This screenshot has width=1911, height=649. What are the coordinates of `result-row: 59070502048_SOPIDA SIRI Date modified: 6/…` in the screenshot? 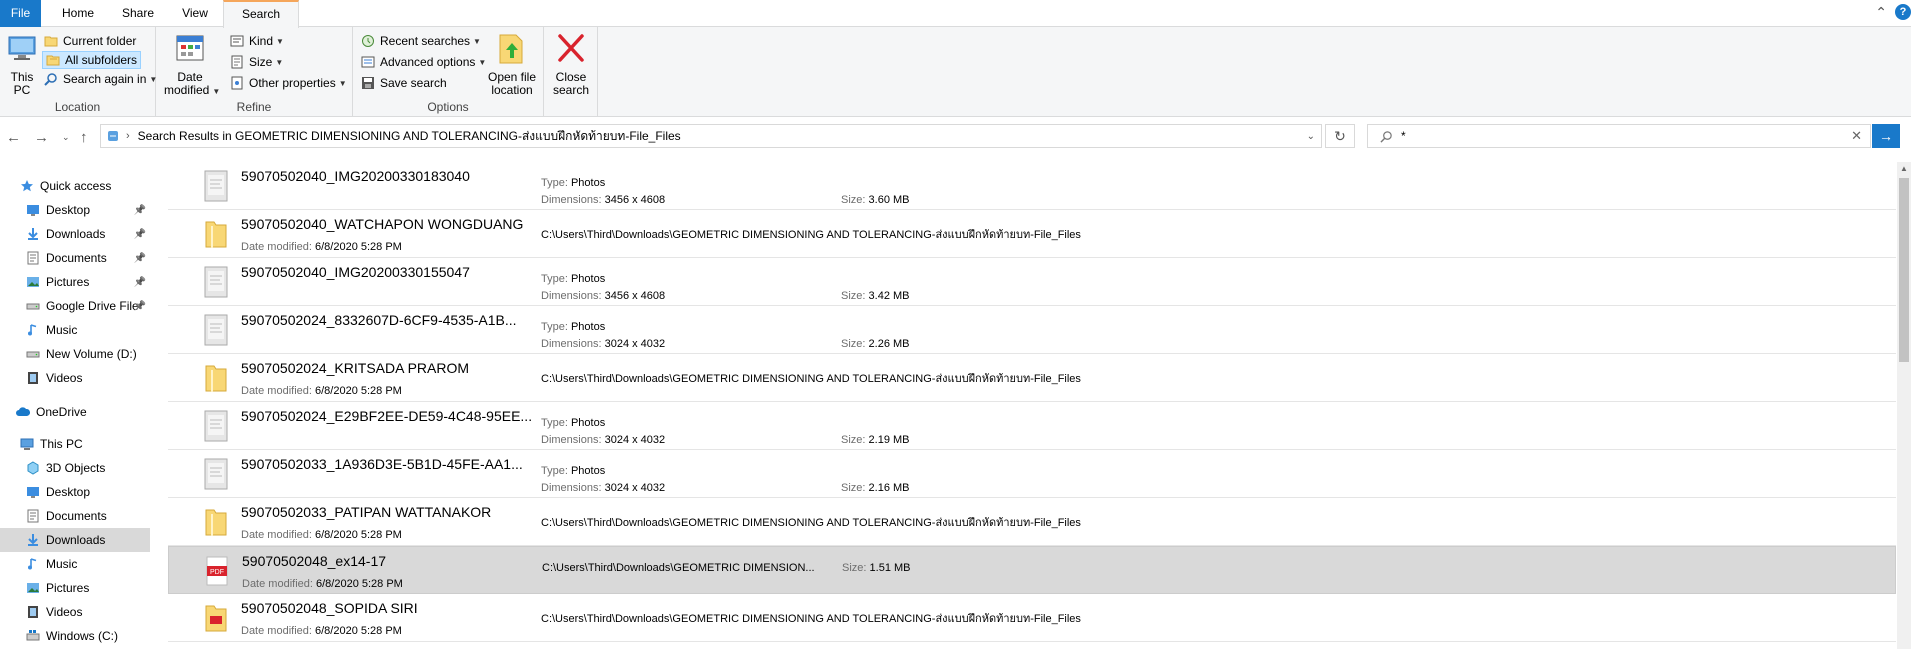 It's located at (1032, 618).